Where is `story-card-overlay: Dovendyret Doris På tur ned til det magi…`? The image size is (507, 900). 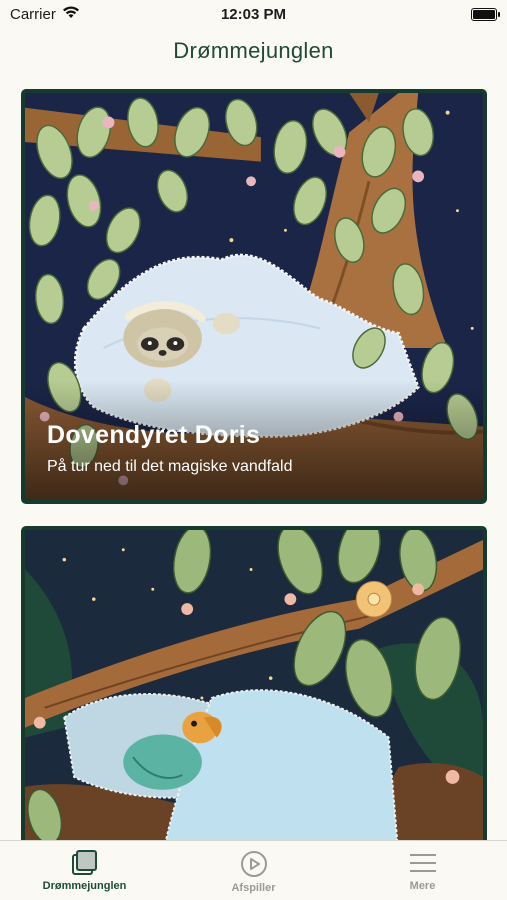 story-card-overlay: Dovendyret Doris På tur ned til det magi… is located at coordinates (254, 440).